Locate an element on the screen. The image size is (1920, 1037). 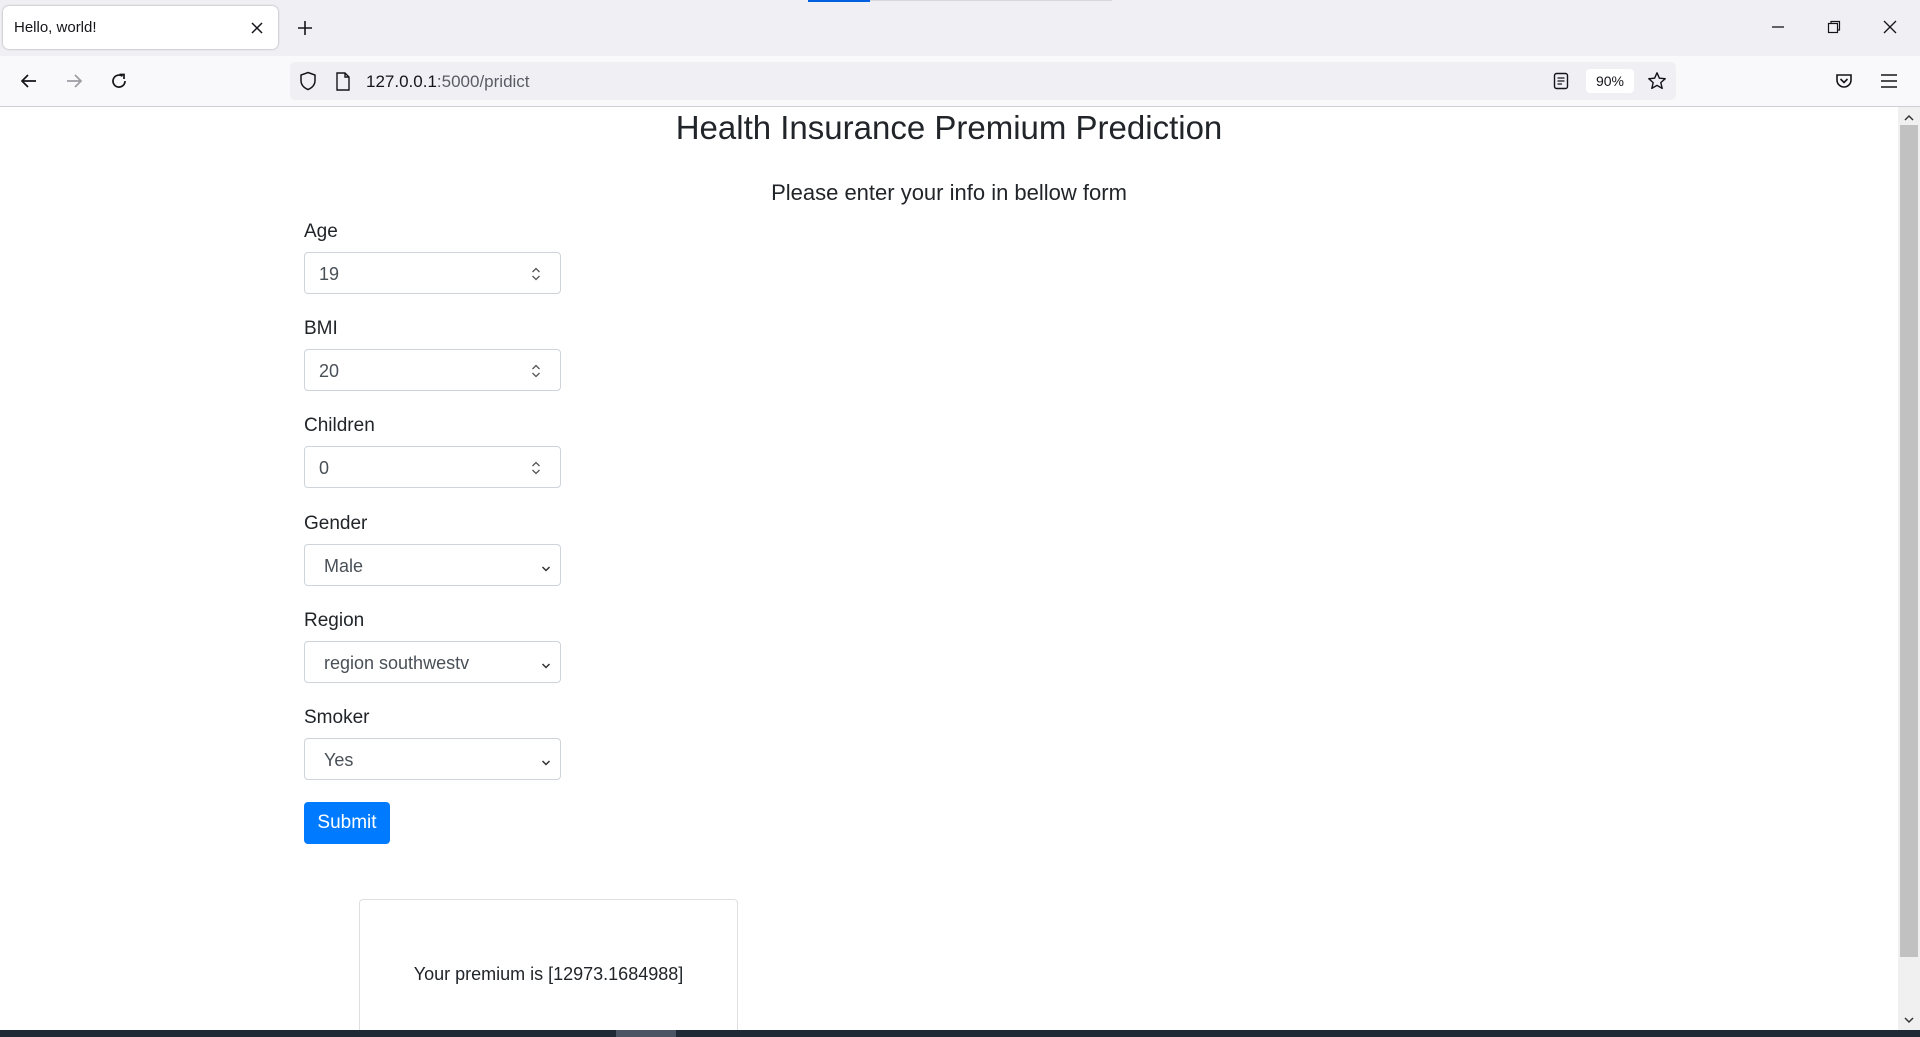
bmi-input: 20 is located at coordinates (432, 370).